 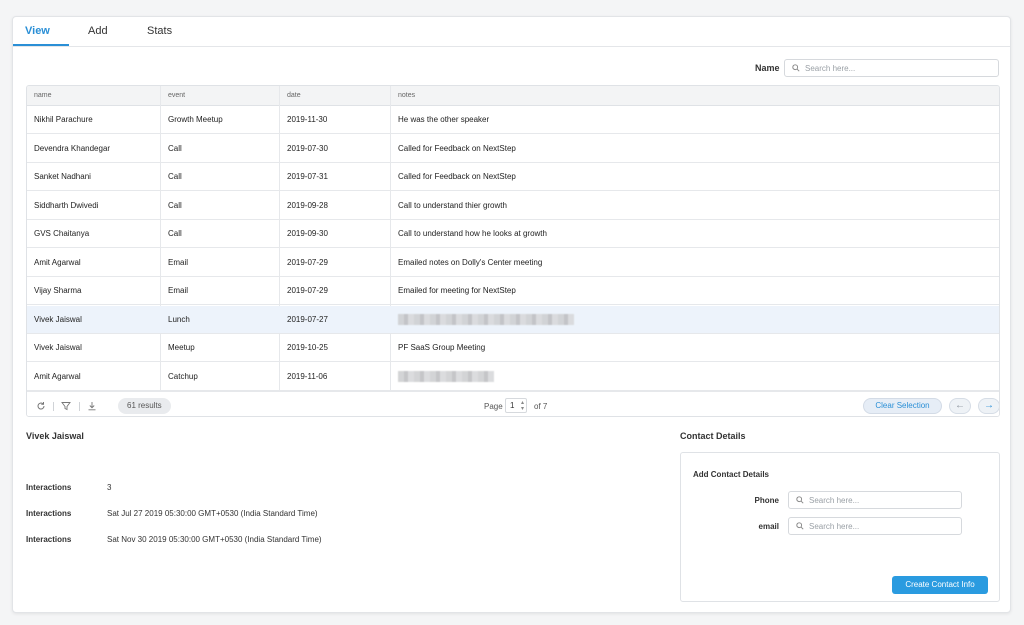 I want to click on cell-notes: He was the other speaker, so click(x=444, y=119).